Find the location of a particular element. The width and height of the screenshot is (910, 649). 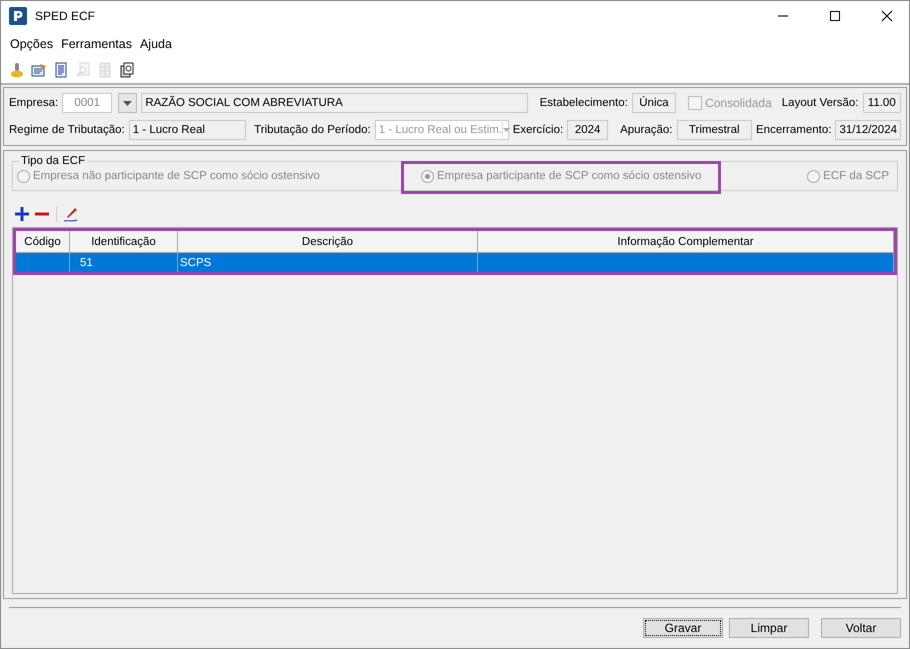

field-label: Empresa: is located at coordinates (33, 103).